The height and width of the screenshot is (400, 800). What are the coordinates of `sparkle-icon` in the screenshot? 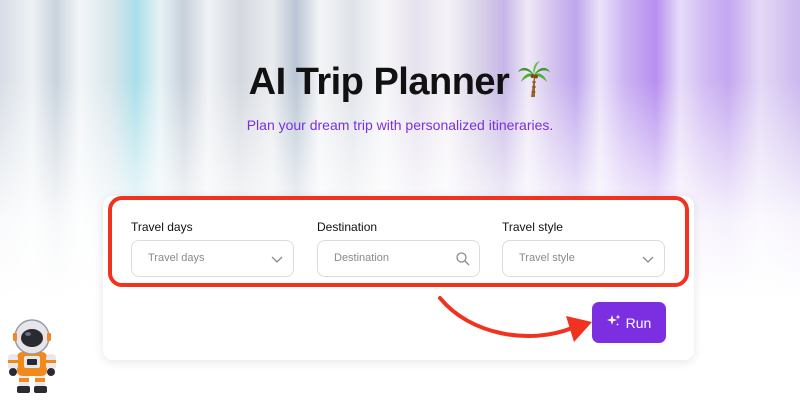 It's located at (613, 322).